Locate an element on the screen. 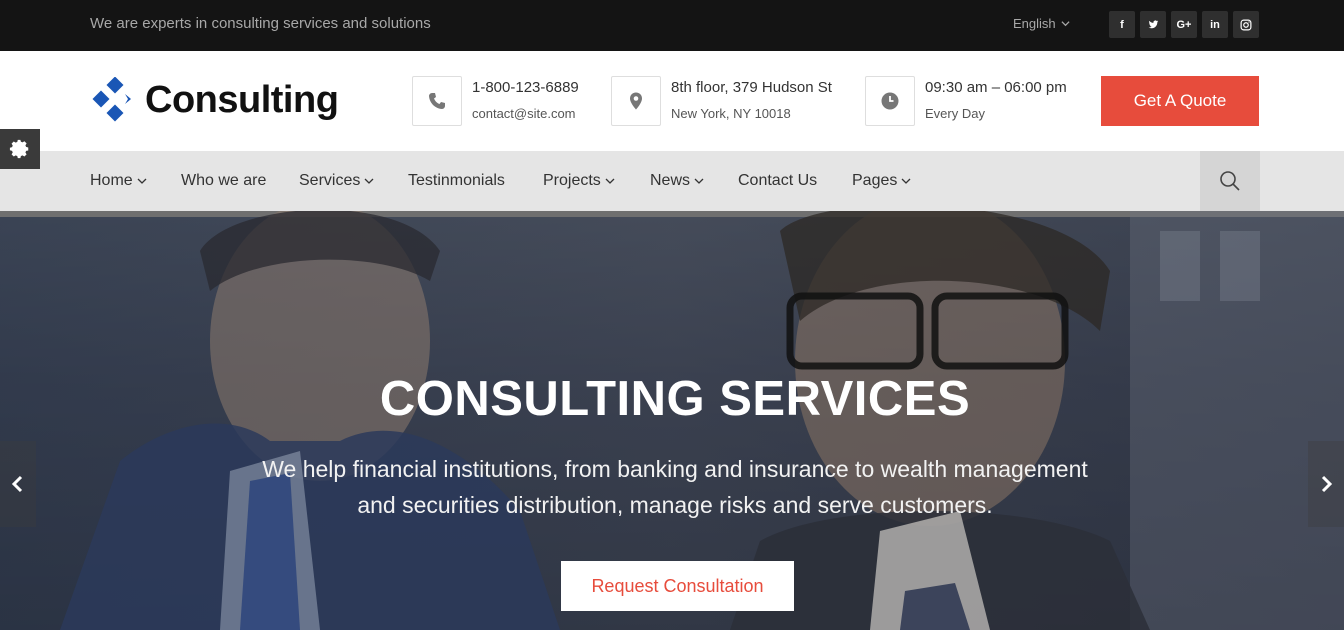 The width and height of the screenshot is (1344, 630). map-pin-icon is located at coordinates (636, 101).